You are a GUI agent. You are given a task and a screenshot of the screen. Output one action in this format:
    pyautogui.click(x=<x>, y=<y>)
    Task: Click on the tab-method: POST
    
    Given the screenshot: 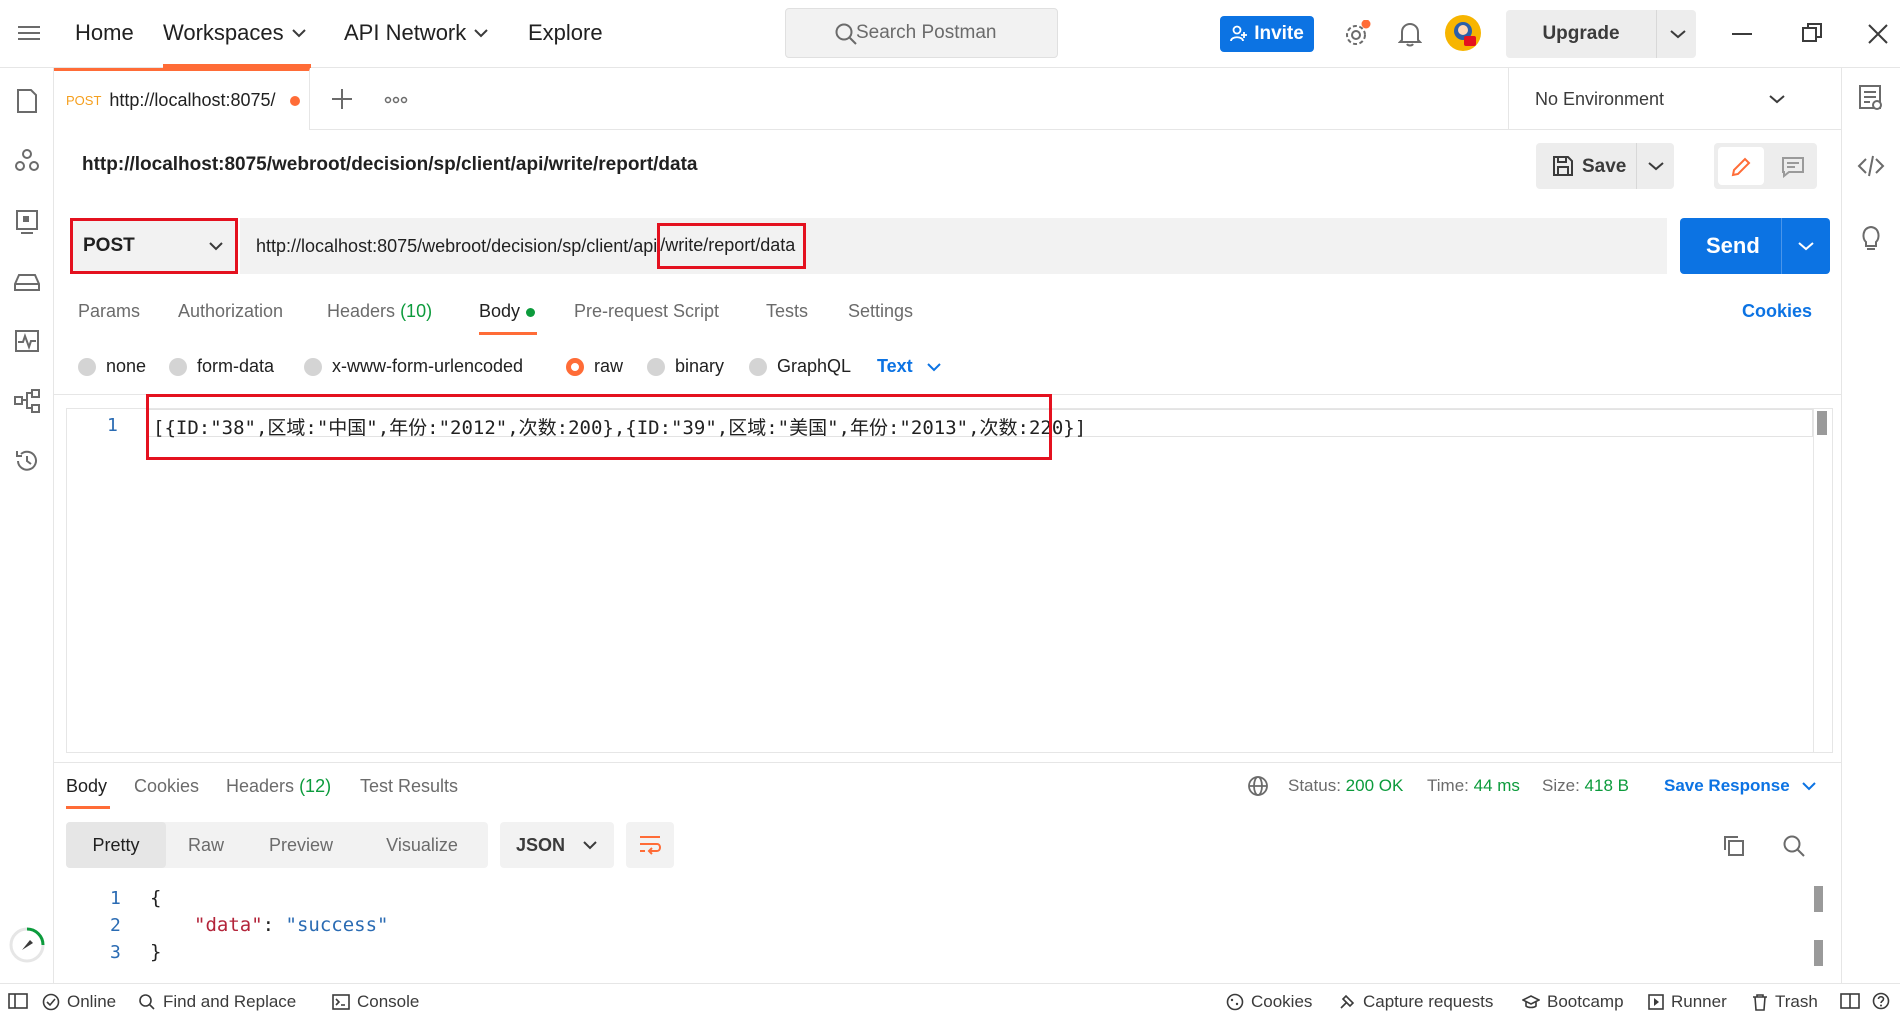 What is the action you would take?
    pyautogui.click(x=84, y=100)
    